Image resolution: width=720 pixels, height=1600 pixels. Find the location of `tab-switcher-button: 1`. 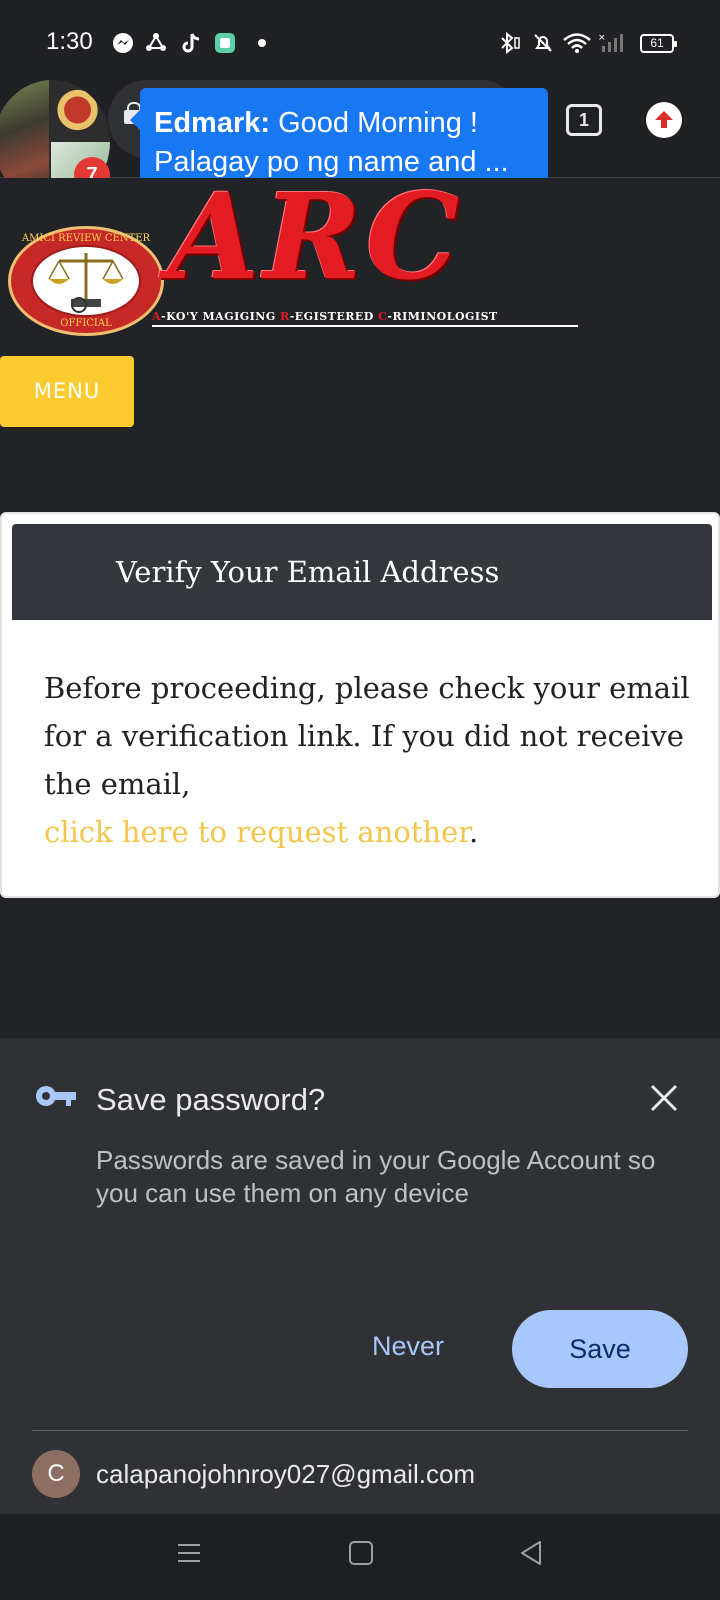

tab-switcher-button: 1 is located at coordinates (584, 120).